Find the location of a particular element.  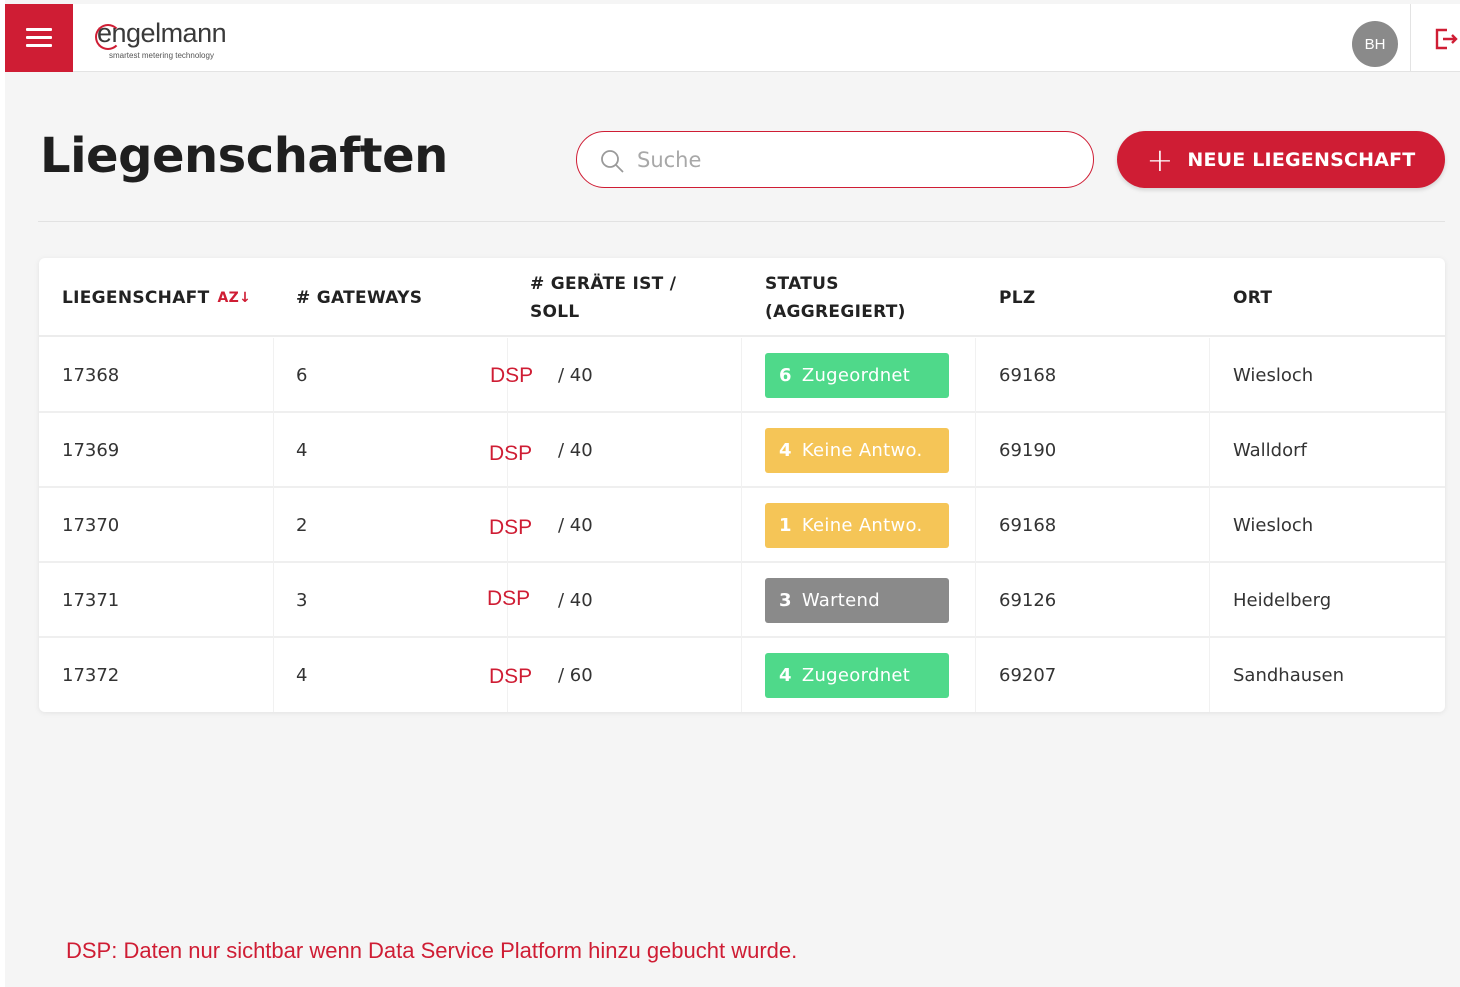

user-avatar: BH is located at coordinates (1375, 44).